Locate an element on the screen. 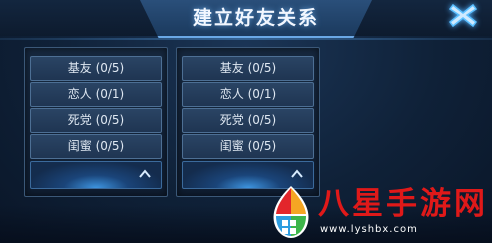  close-x-icon is located at coordinates (463, 15).